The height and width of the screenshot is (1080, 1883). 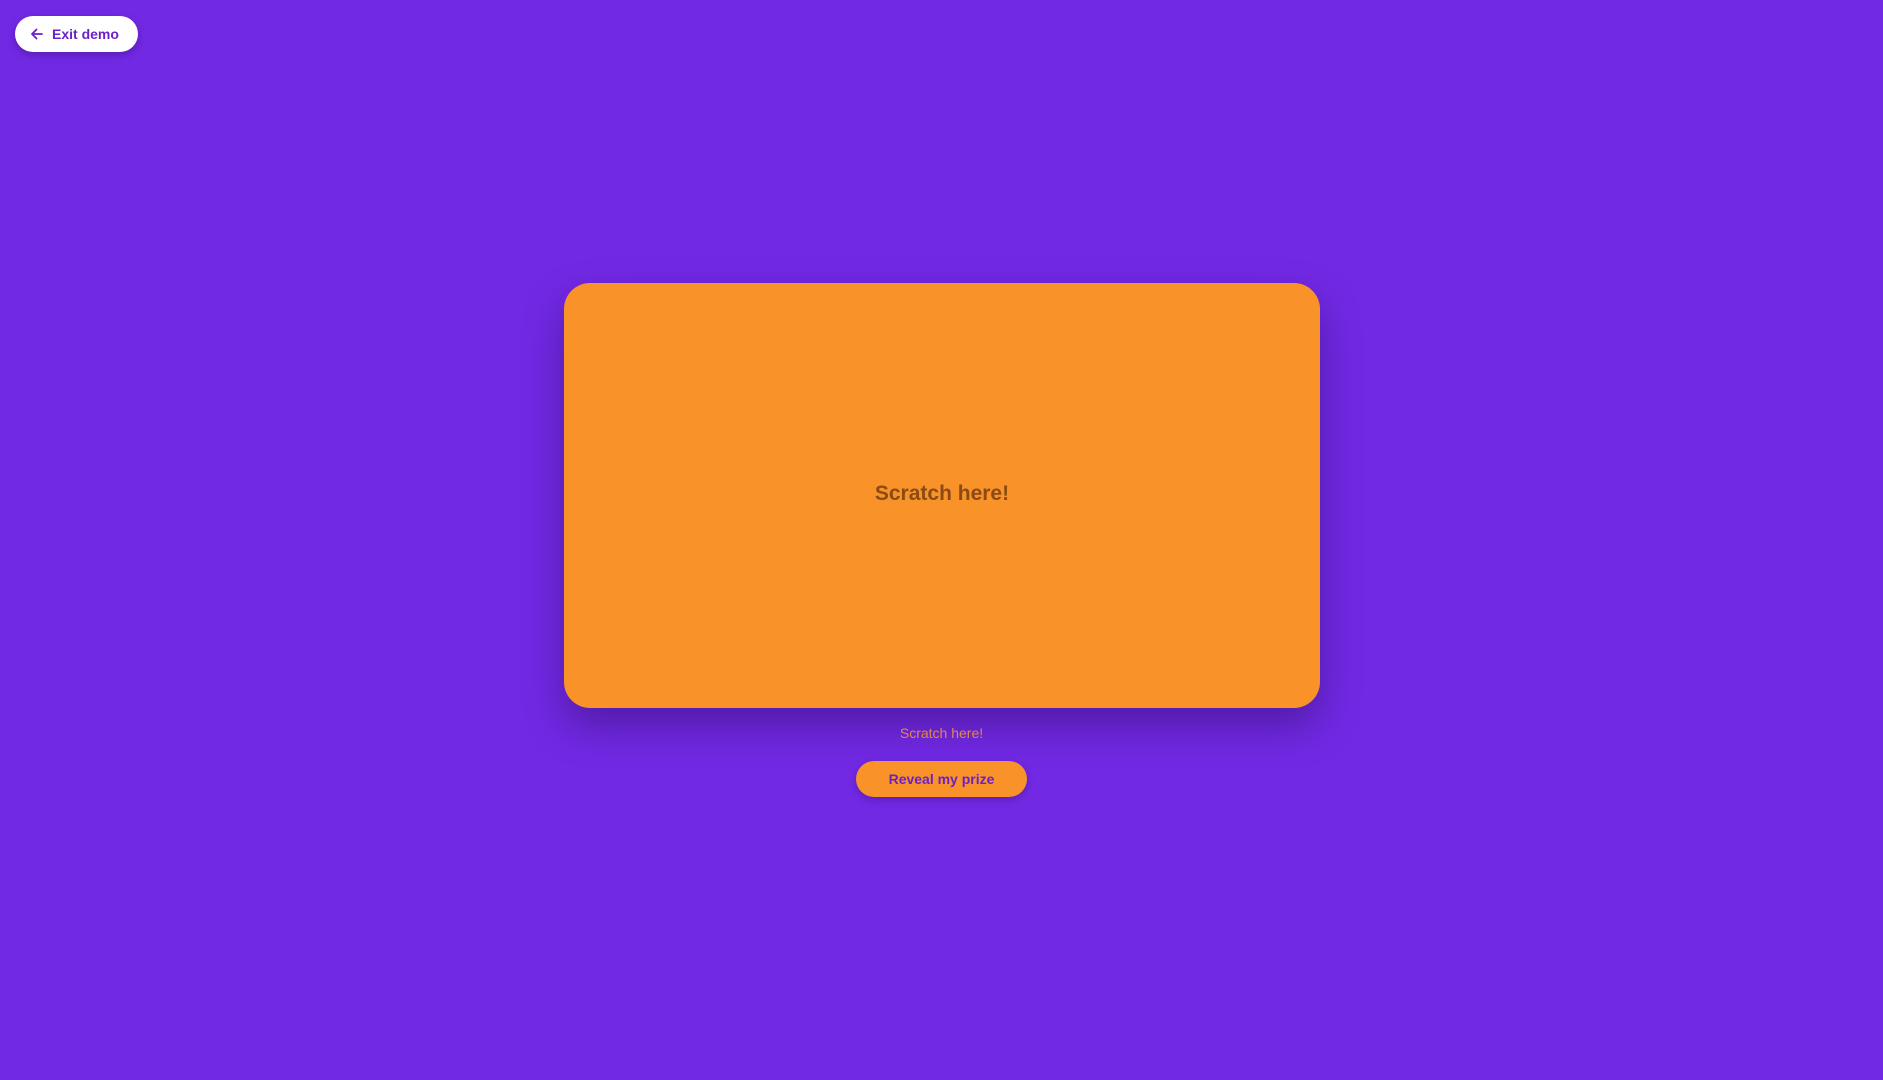 I want to click on reveal-prize-label: Reveal my prize, so click(x=941, y=779).